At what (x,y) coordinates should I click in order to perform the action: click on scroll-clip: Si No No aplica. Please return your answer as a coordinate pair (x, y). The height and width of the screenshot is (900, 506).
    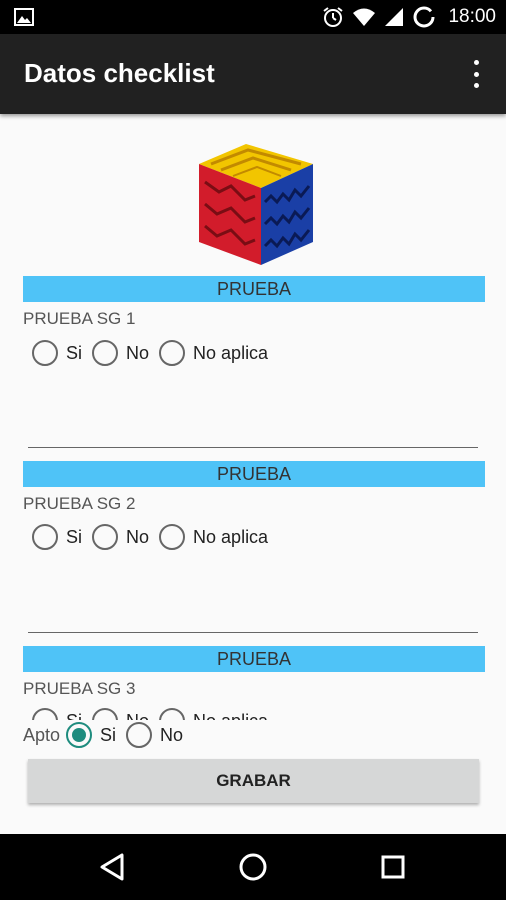
    Looking at the image, I should click on (253, 712).